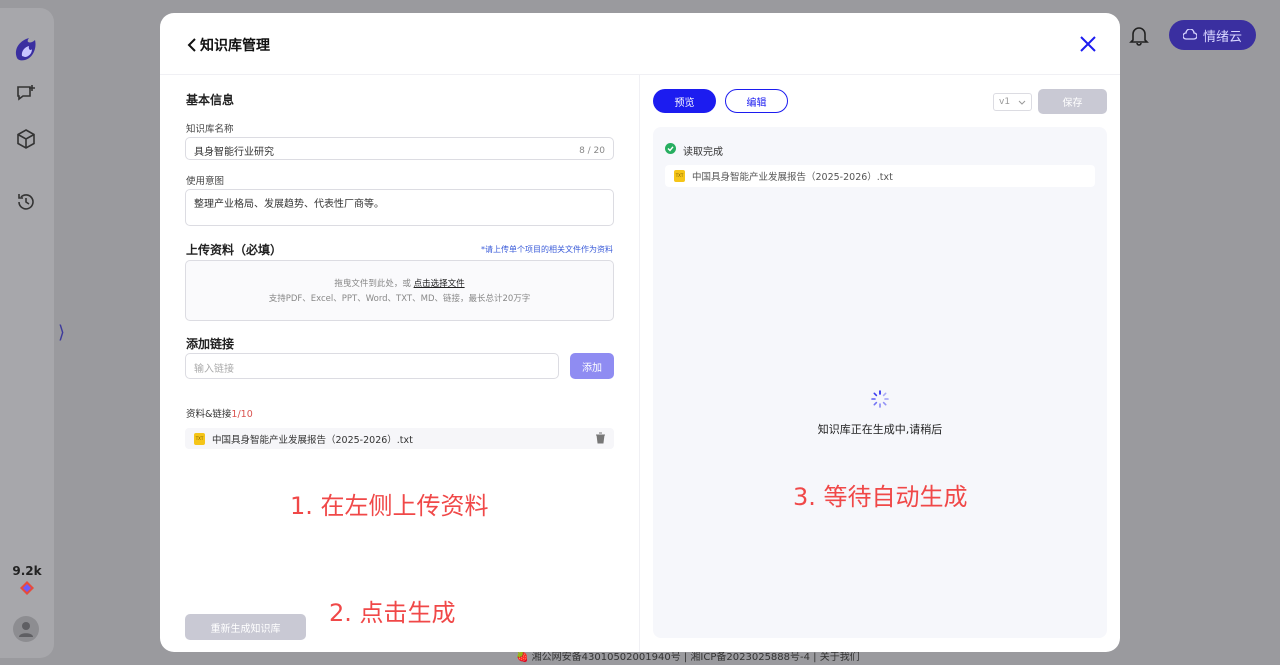  What do you see at coordinates (547, 249) in the screenshot?
I see `upload-hint: *请上传单个项目的相关文件作为资料` at bounding box center [547, 249].